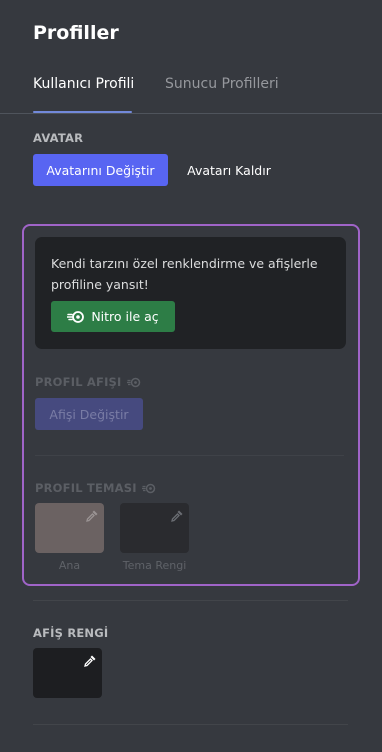 The width and height of the screenshot is (382, 752). I want to click on remove-avatar-button: Avatarı Kaldır, so click(229, 170).